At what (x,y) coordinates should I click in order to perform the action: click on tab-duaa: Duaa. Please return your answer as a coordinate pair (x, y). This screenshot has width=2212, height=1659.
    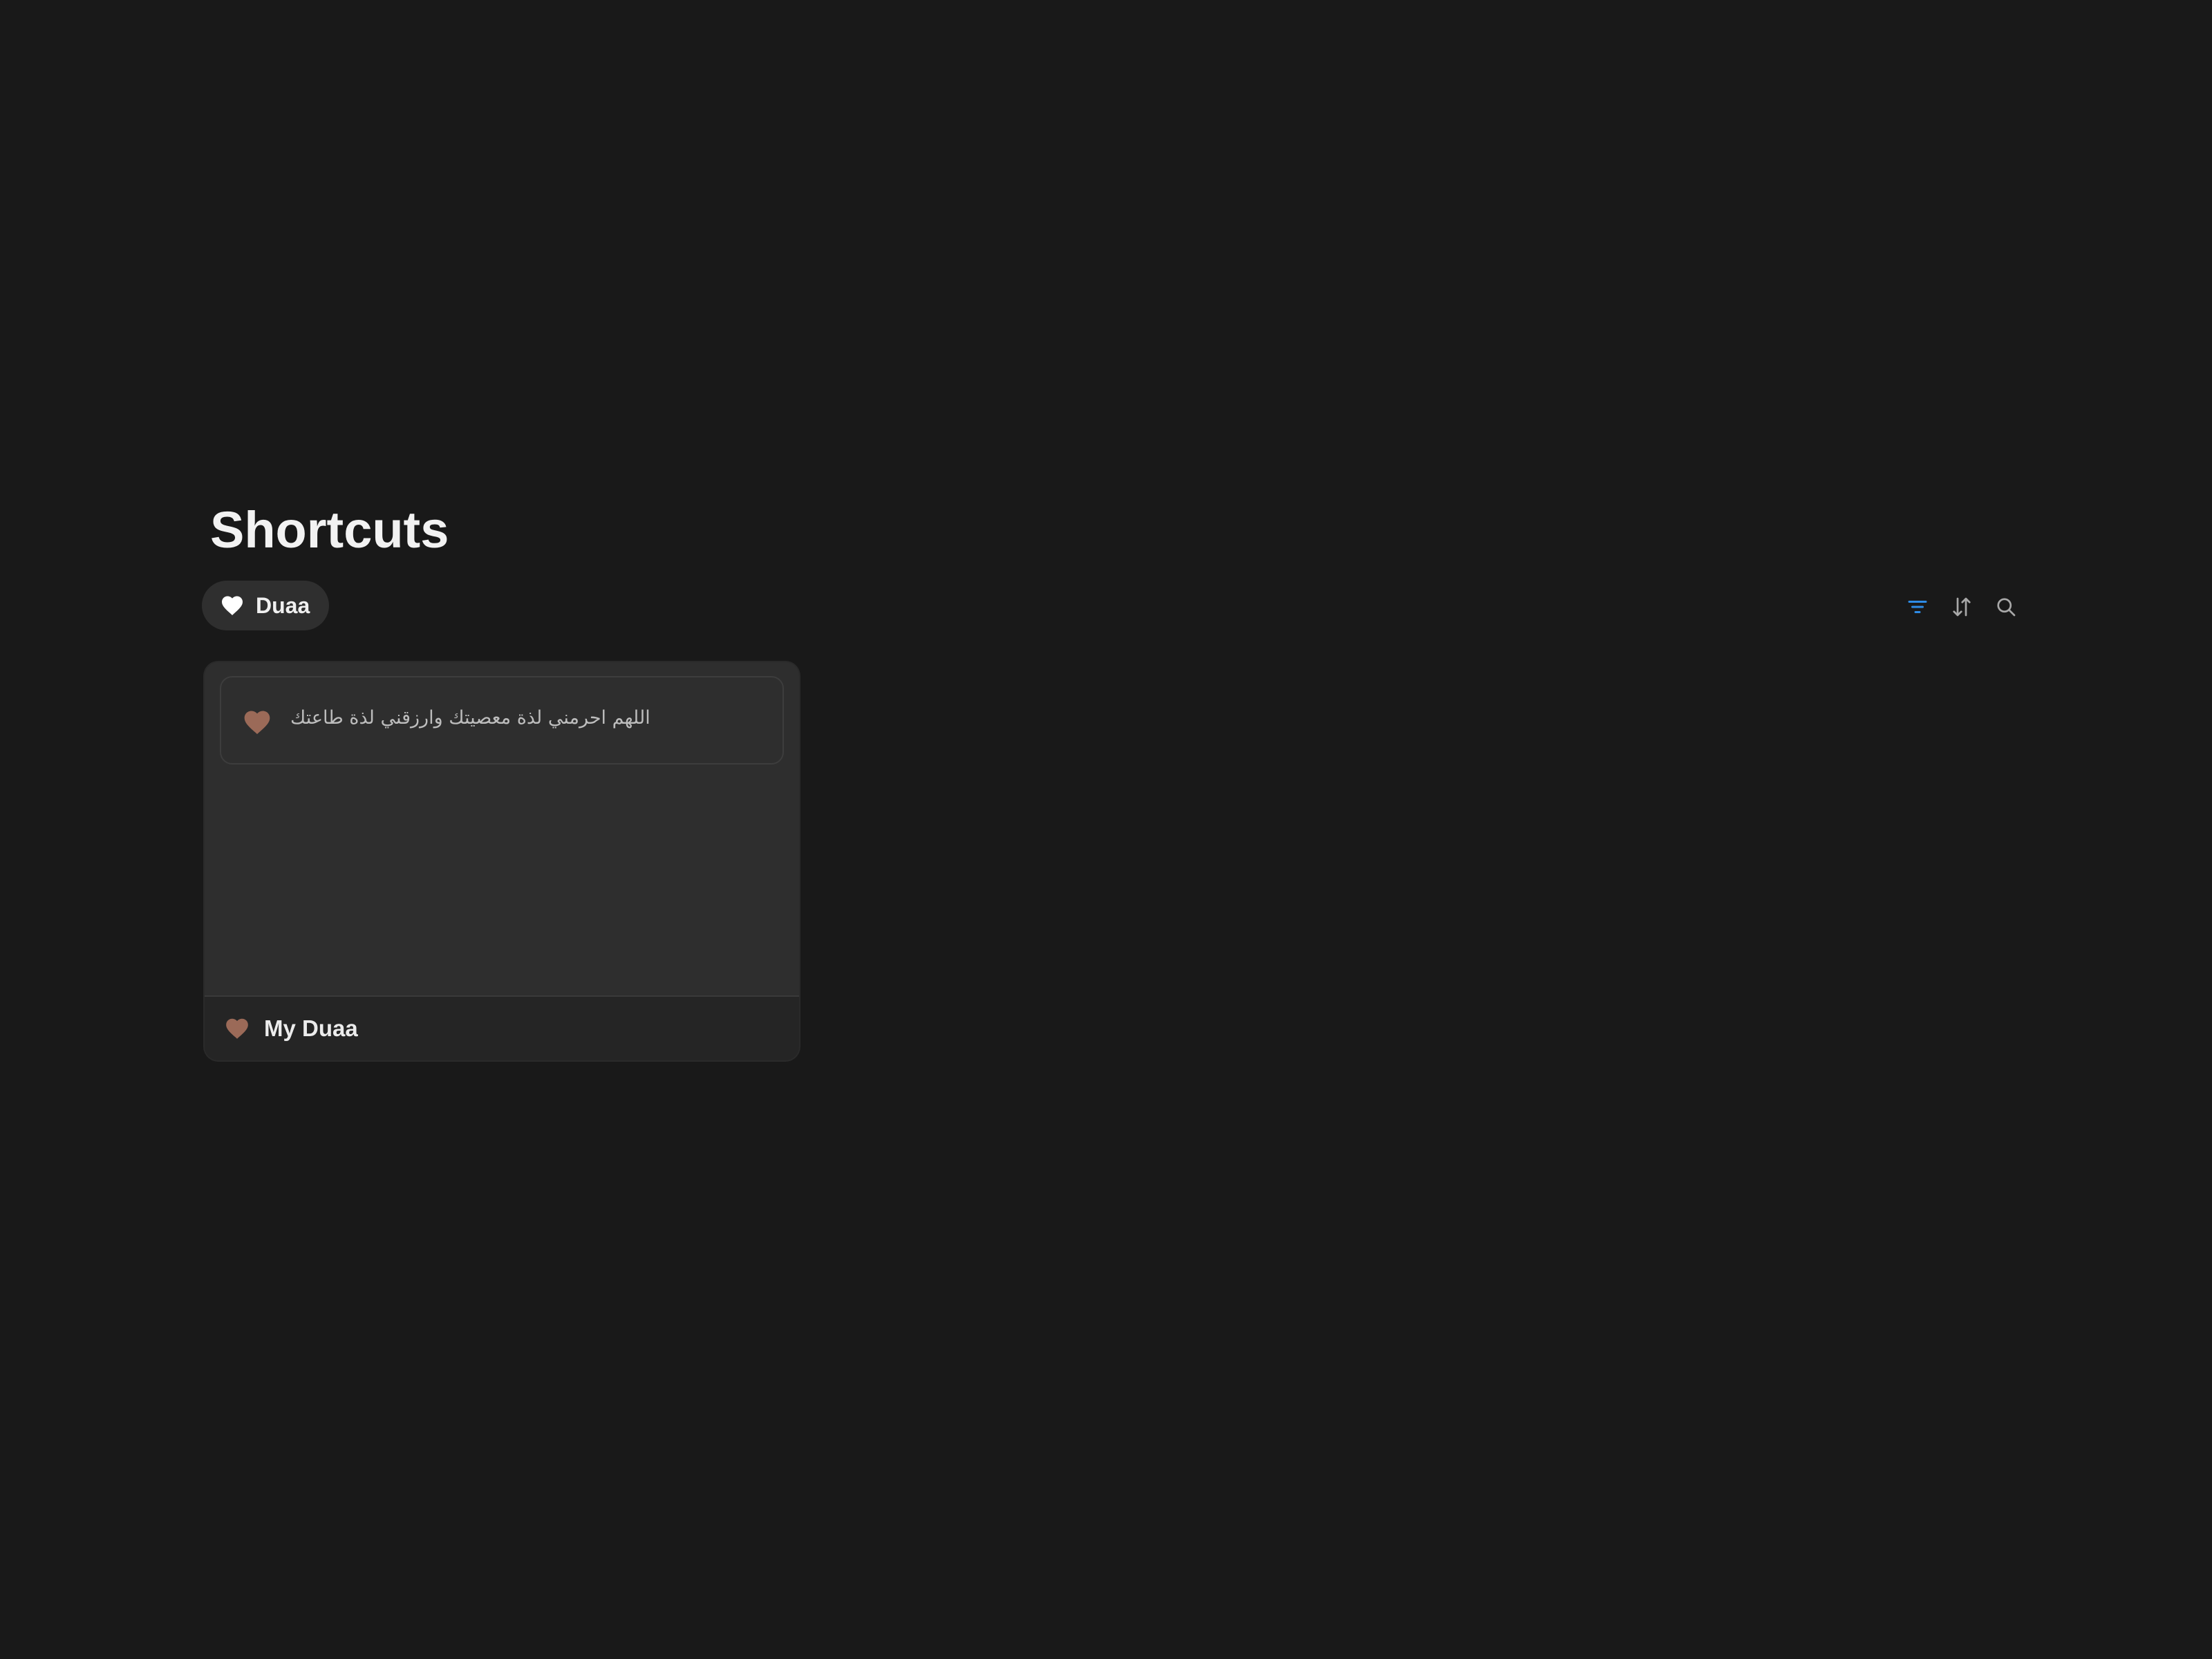
    Looking at the image, I should click on (266, 605).